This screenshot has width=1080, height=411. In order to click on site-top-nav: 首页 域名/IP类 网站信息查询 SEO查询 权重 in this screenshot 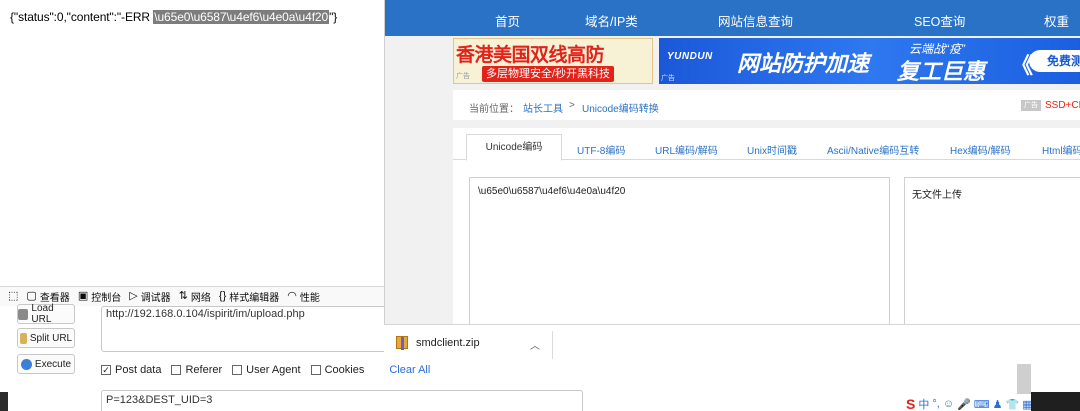, I will do `click(732, 18)`.